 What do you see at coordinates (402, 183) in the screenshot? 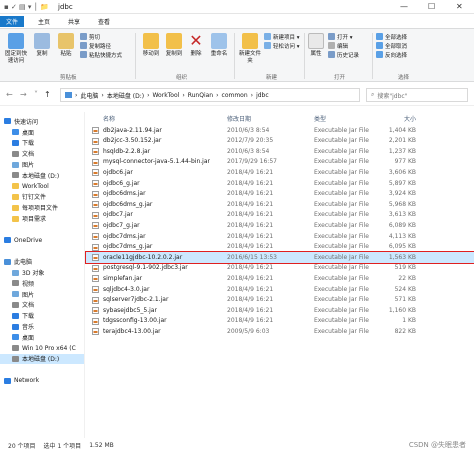
I see `file-size: 5,897 KB` at bounding box center [402, 183].